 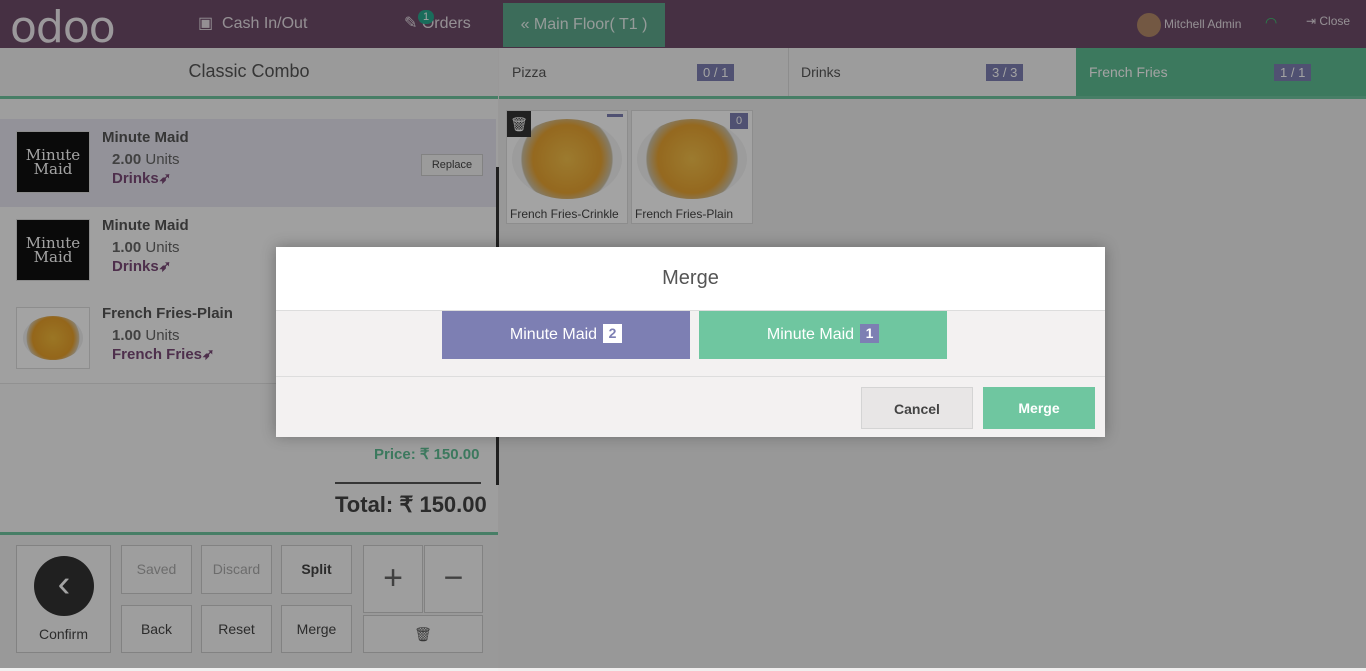 I want to click on dialog-footer: Cancel Merge, so click(x=690, y=406).